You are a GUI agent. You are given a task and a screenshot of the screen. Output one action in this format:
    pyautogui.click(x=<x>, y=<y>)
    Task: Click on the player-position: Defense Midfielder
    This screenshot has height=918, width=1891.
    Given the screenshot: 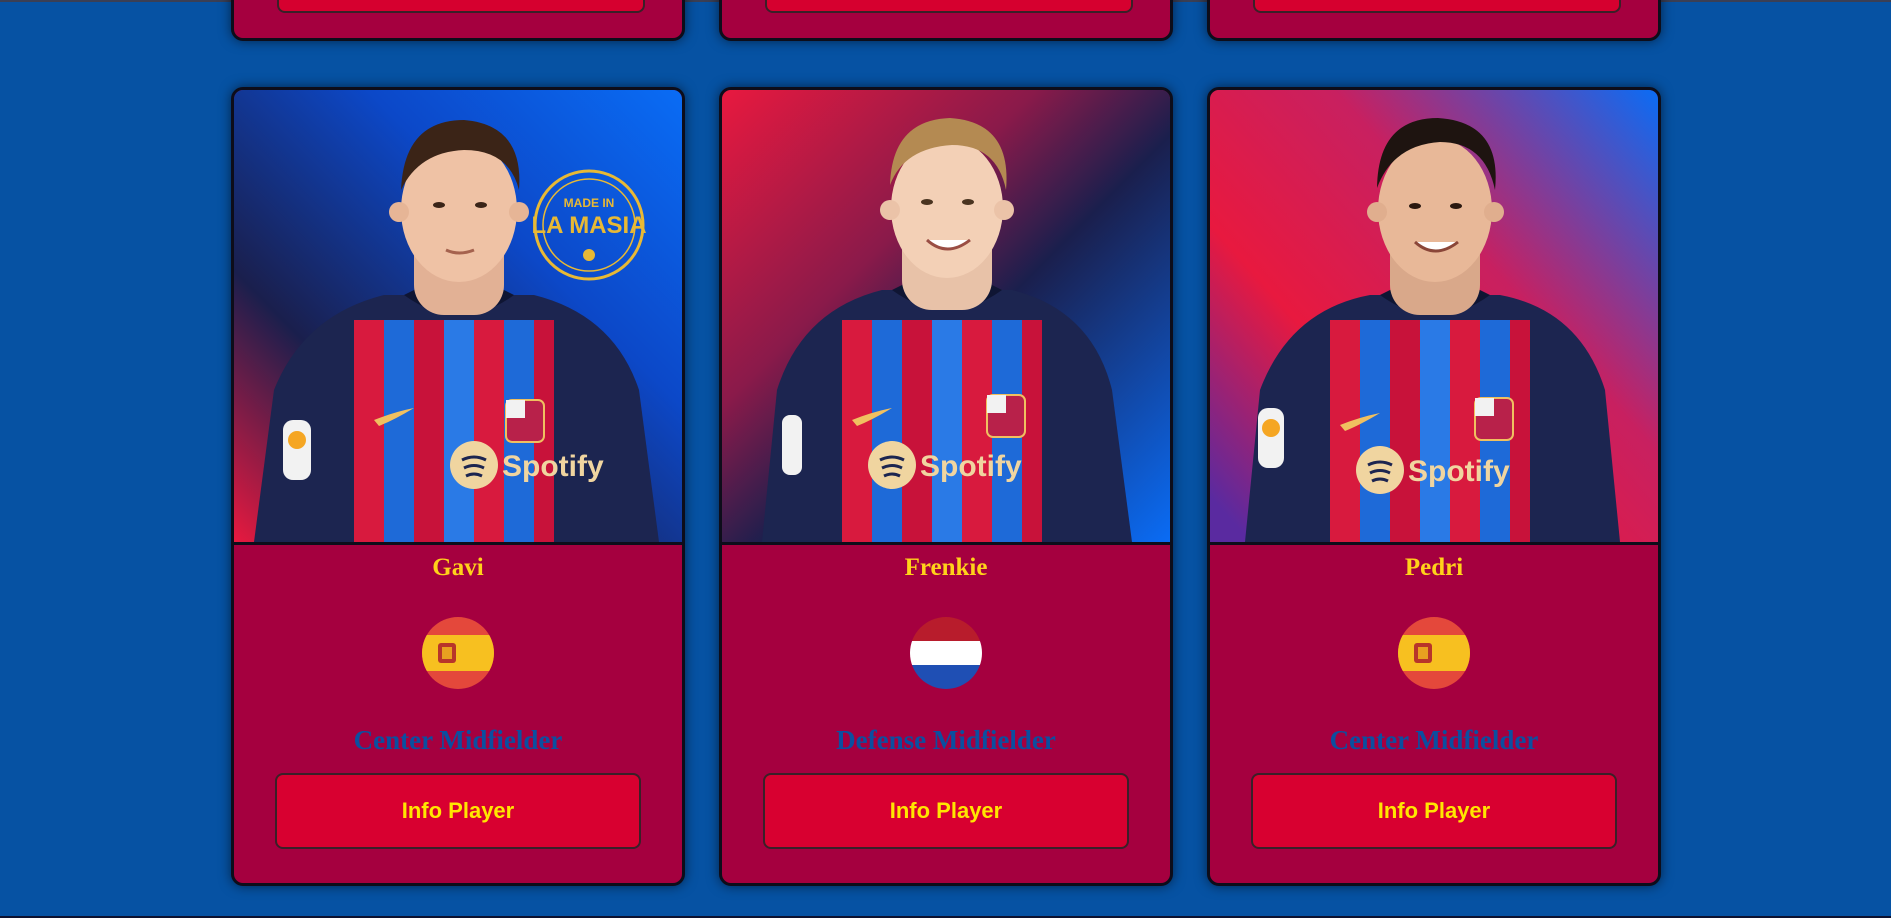 What is the action you would take?
    pyautogui.click(x=946, y=740)
    